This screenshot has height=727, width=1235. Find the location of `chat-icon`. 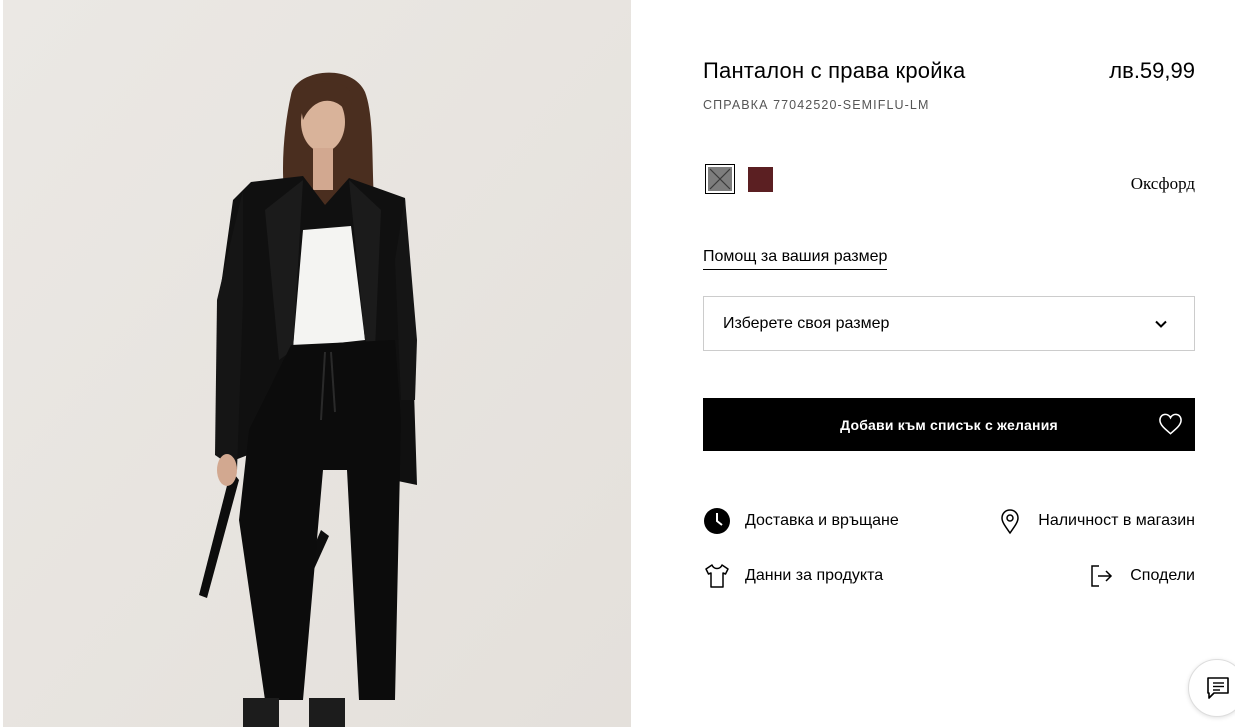

chat-icon is located at coordinates (1218, 688).